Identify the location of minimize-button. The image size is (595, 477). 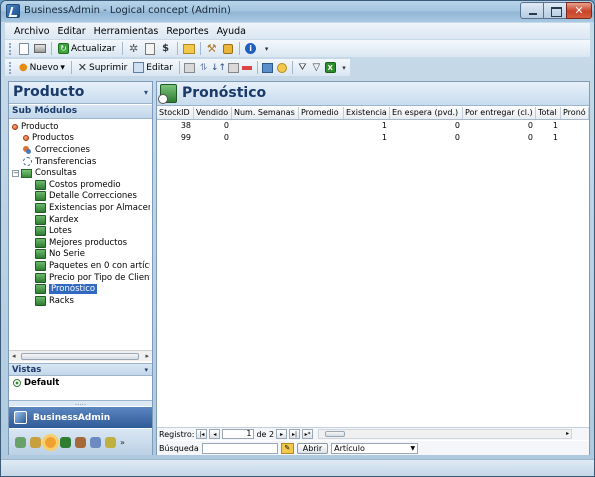
(532, 10).